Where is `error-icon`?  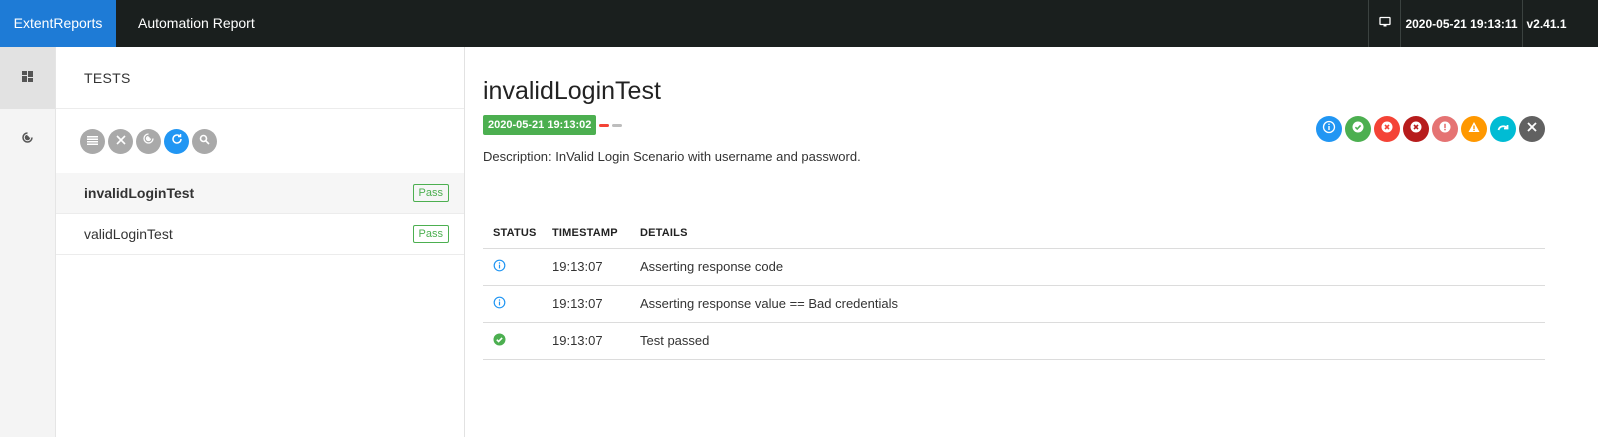
error-icon is located at coordinates (1445, 129).